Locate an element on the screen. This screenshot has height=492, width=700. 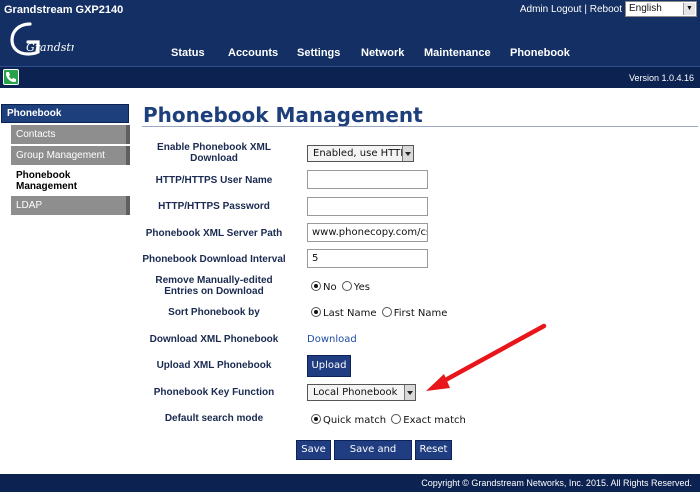
language-value: English is located at coordinates (645, 8).